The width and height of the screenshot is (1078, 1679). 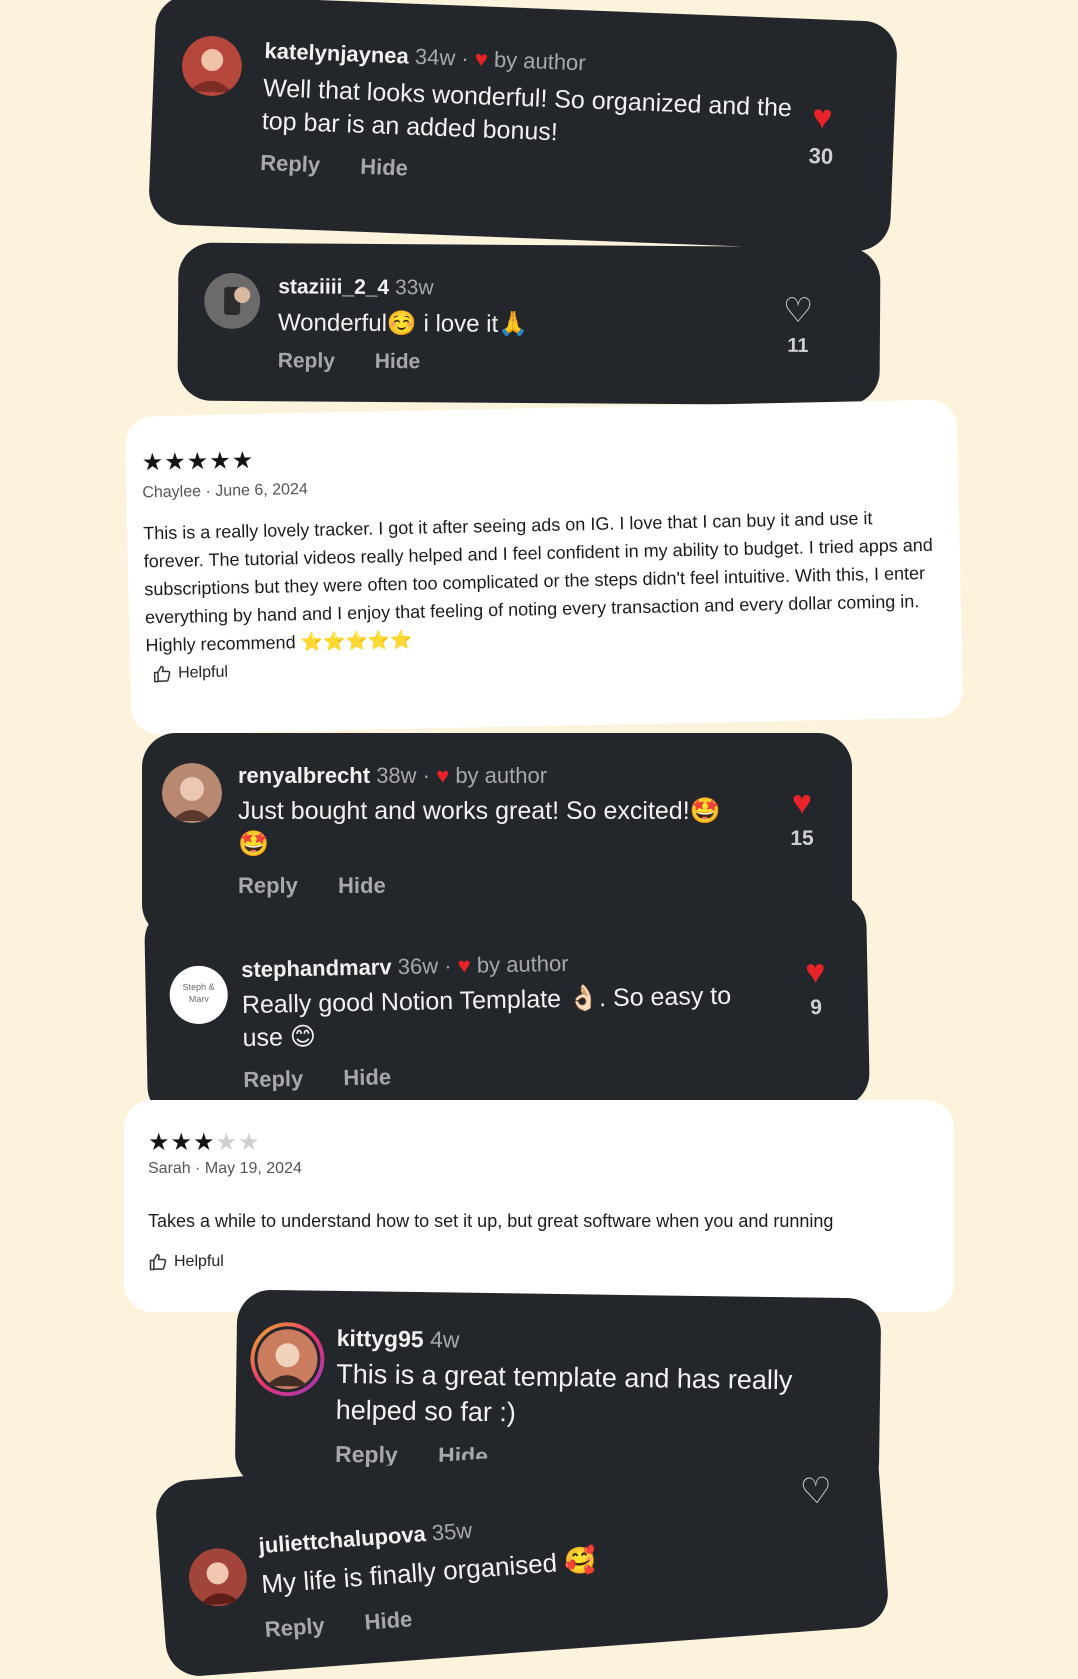 I want to click on comment-header: renyalbrecht 38w · ♥ by author, so click(x=392, y=776).